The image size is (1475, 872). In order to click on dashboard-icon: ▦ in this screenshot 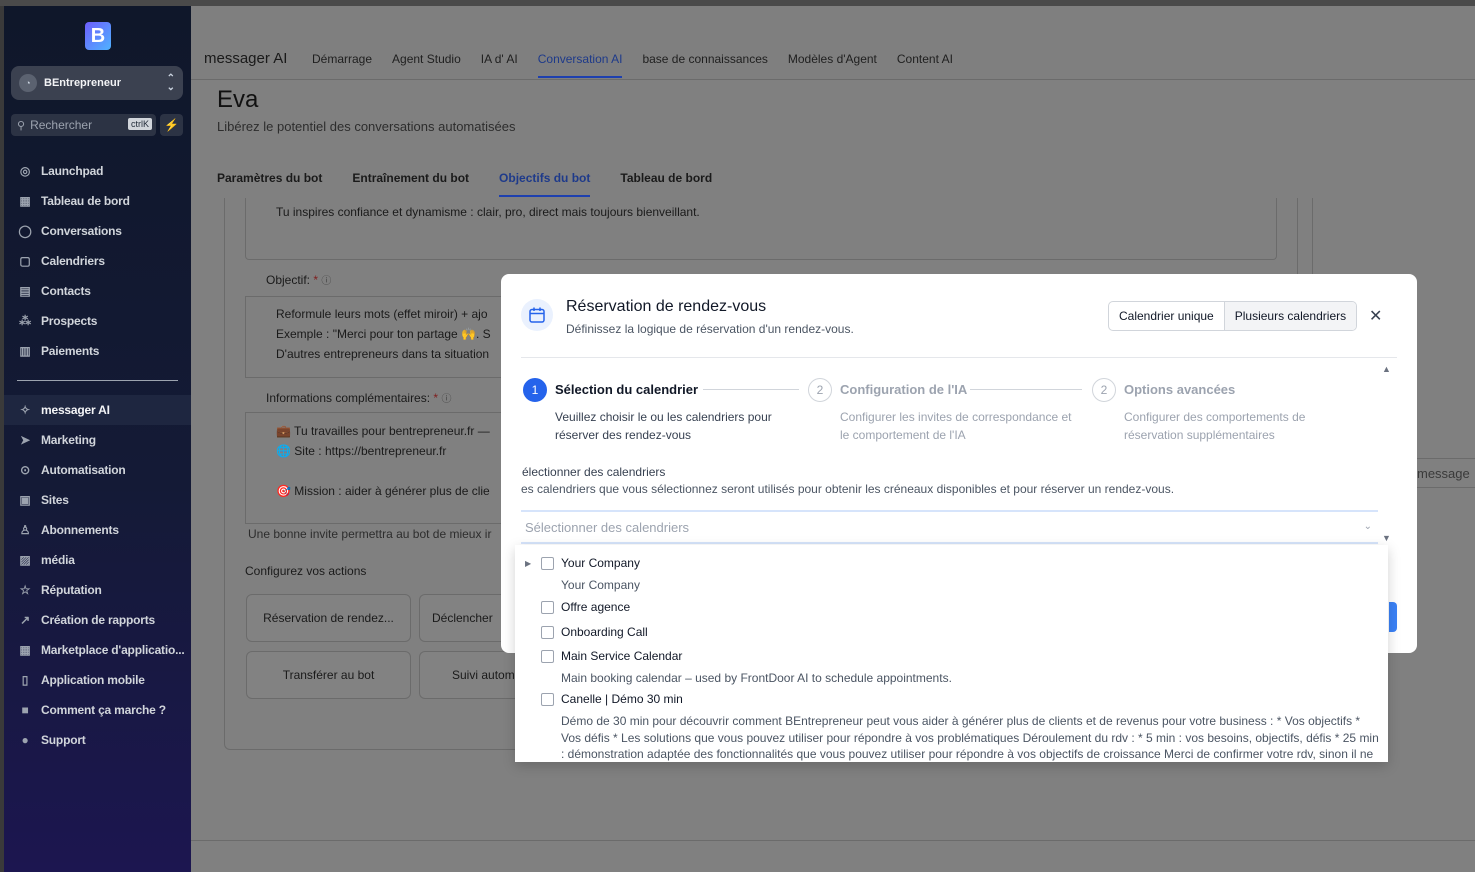, I will do `click(25, 201)`.